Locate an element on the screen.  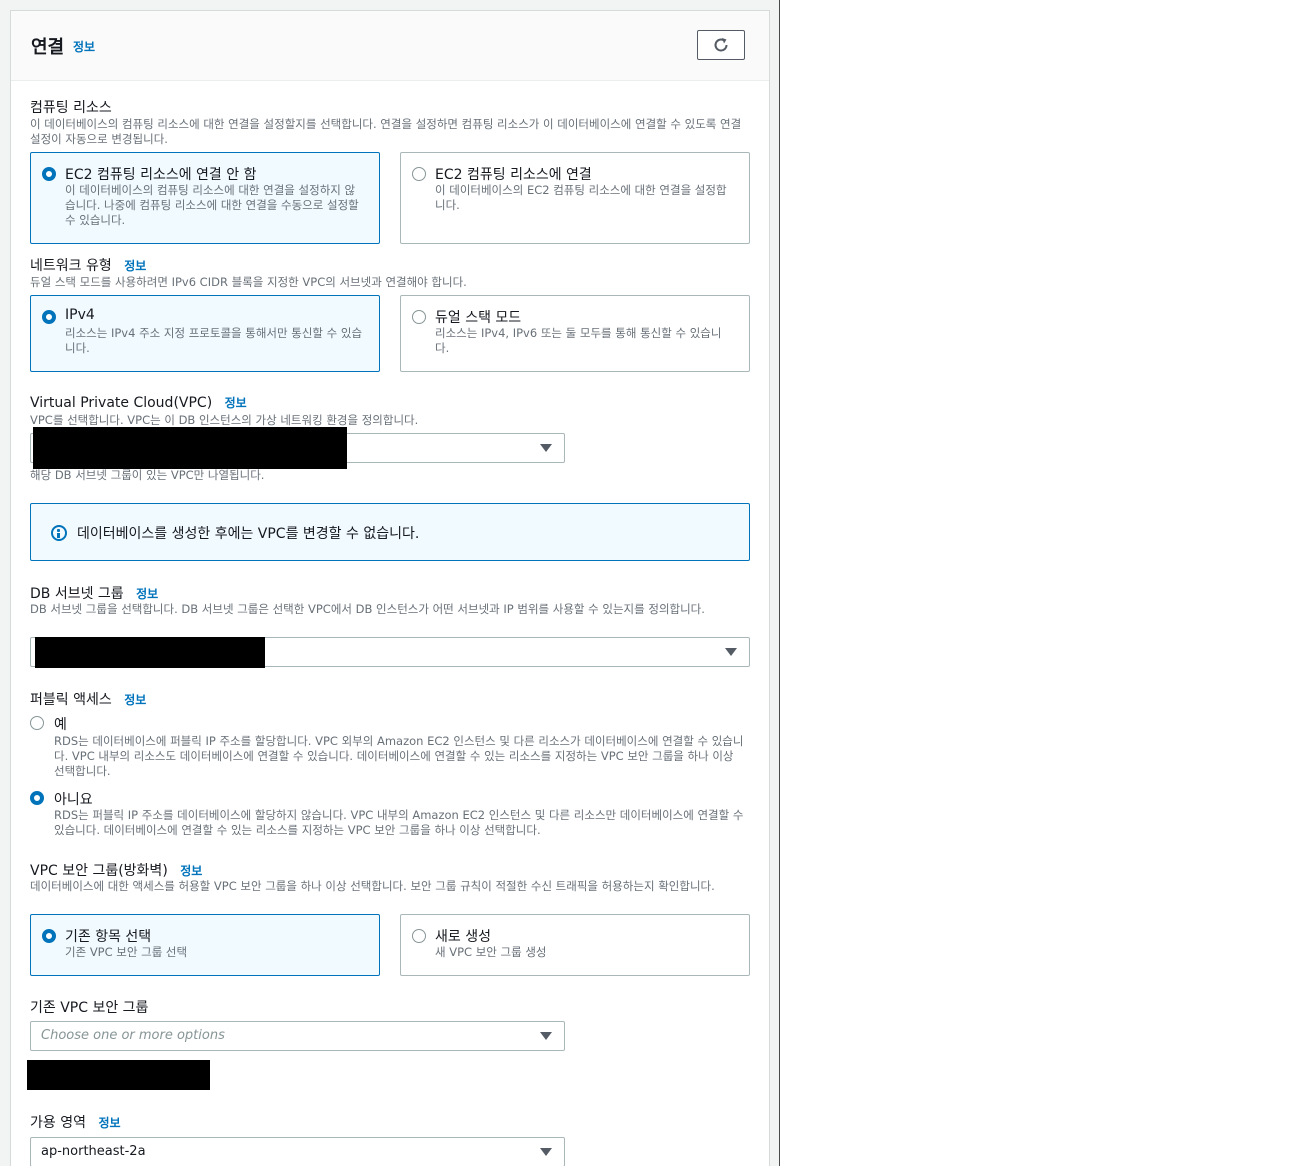
compute-option-description: 이 데이터베이스의 EC2 컴퓨팅 리소스에 대한 연결을 설정합니다. is located at coordinates (581, 197).